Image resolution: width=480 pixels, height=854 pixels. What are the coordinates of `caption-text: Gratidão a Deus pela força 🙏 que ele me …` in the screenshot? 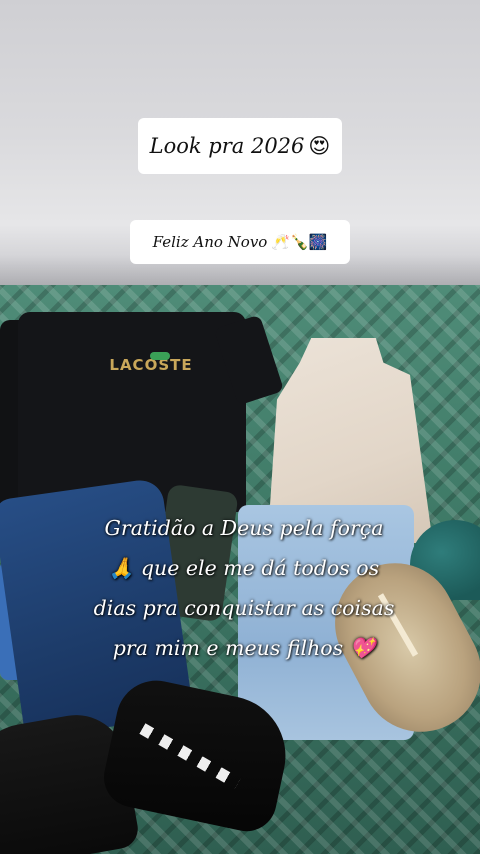 It's located at (244, 588).